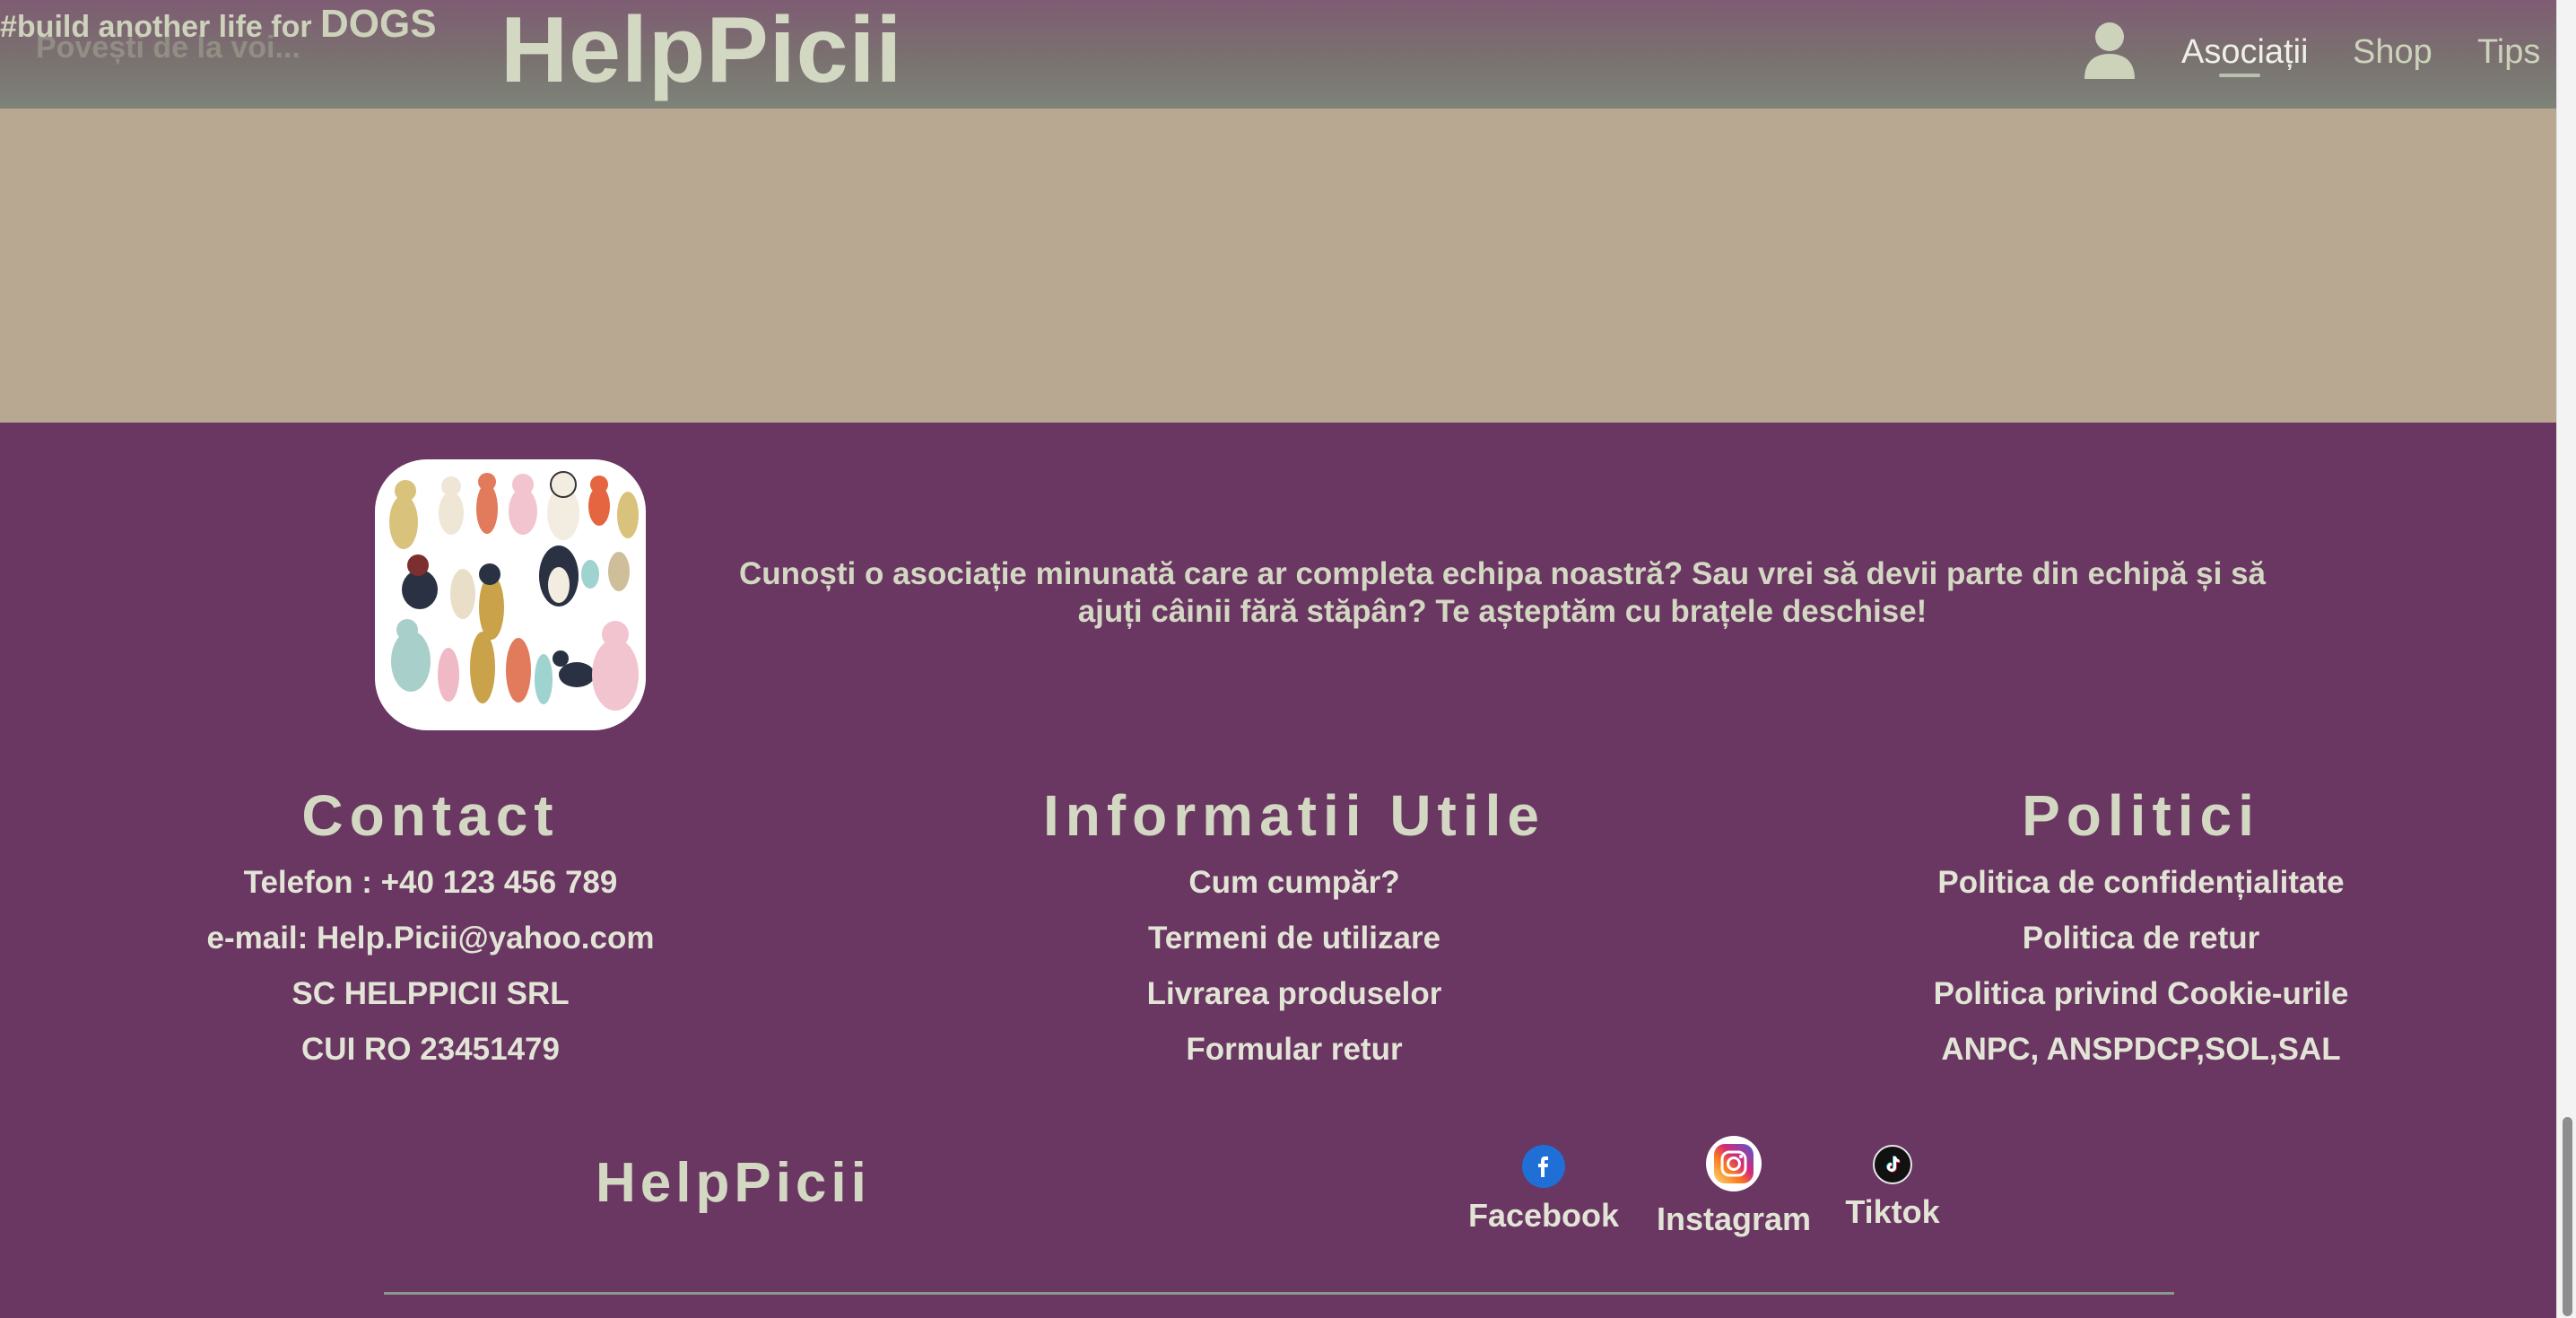  Describe the element at coordinates (1279, 1293) in the screenshot. I see `footer-divider` at that location.